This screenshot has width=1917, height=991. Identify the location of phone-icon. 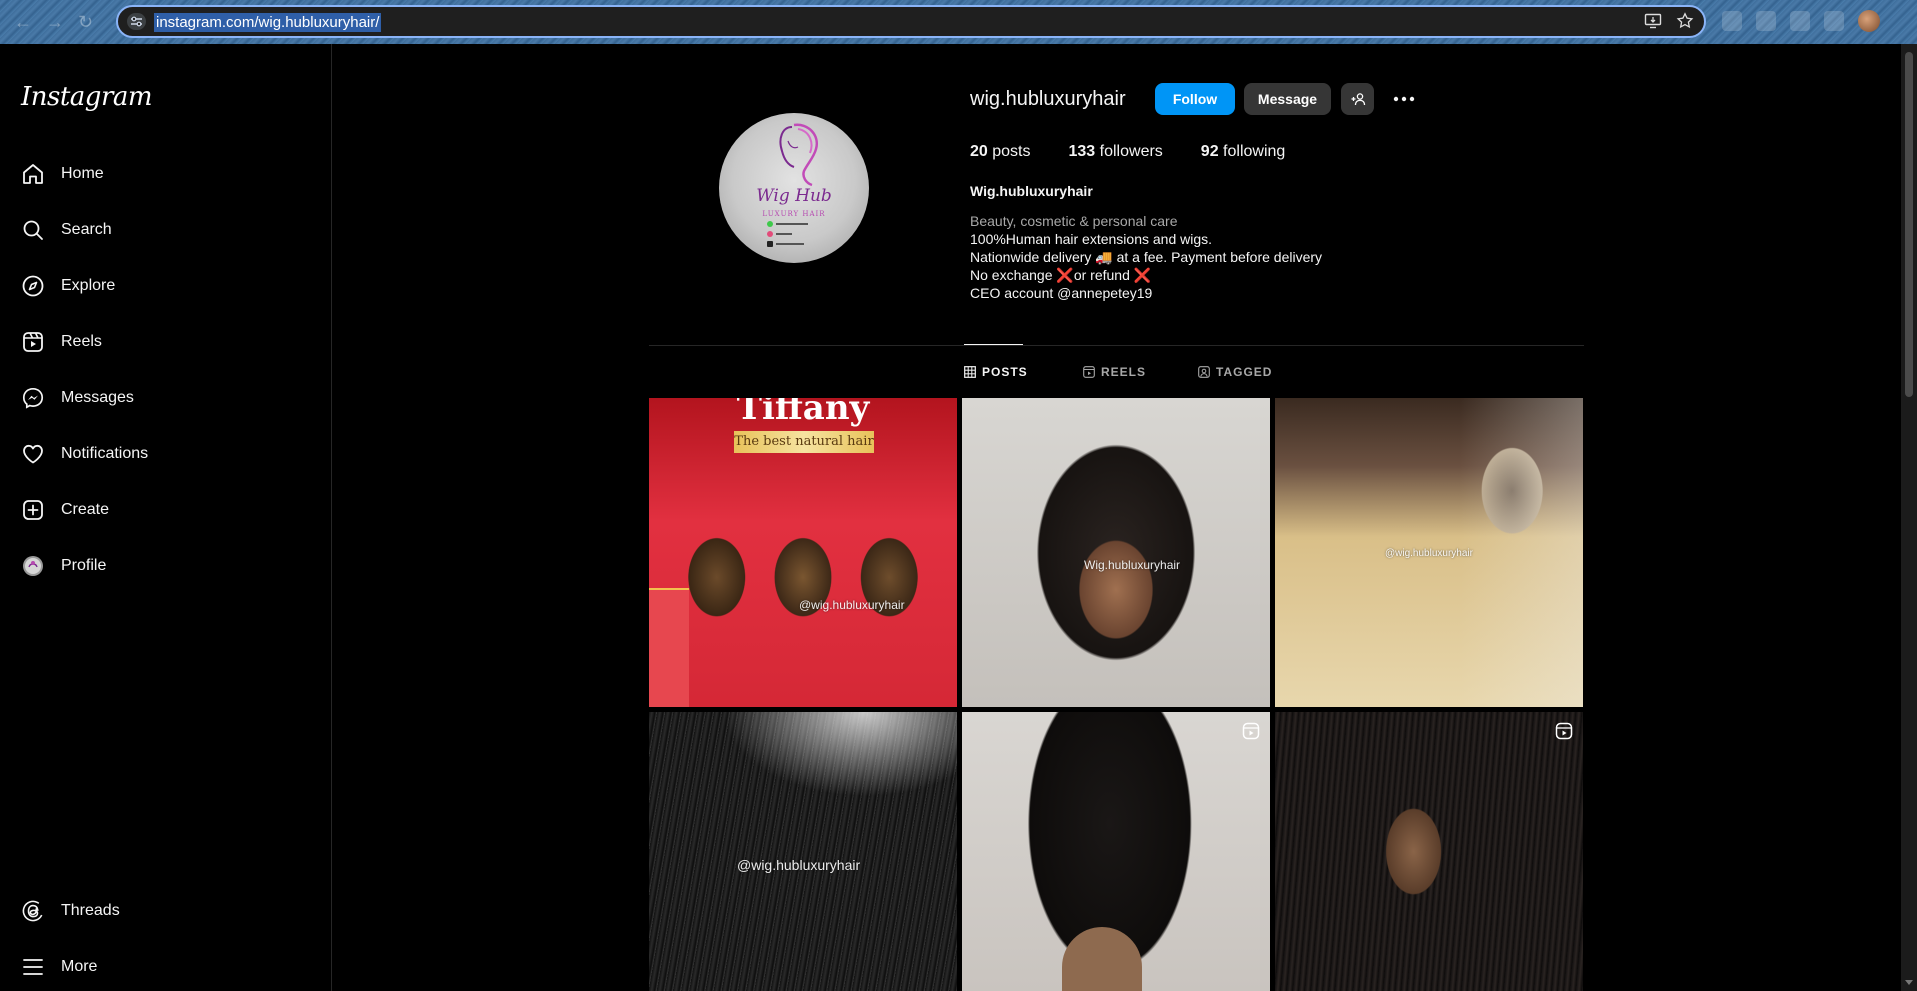
(770, 244).